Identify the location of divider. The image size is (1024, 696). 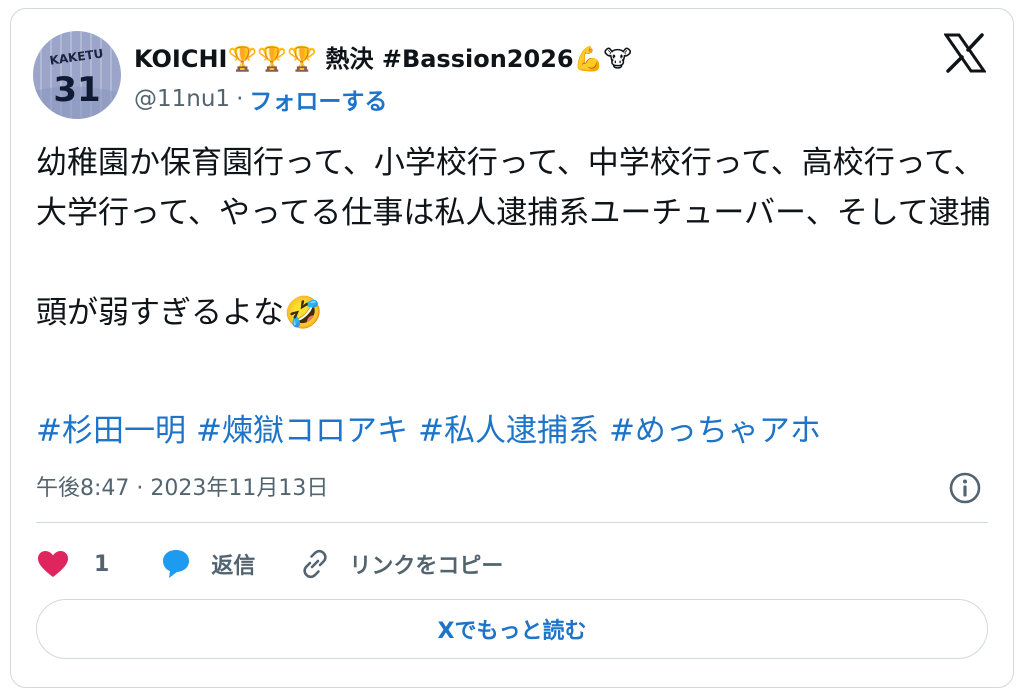
(512, 522).